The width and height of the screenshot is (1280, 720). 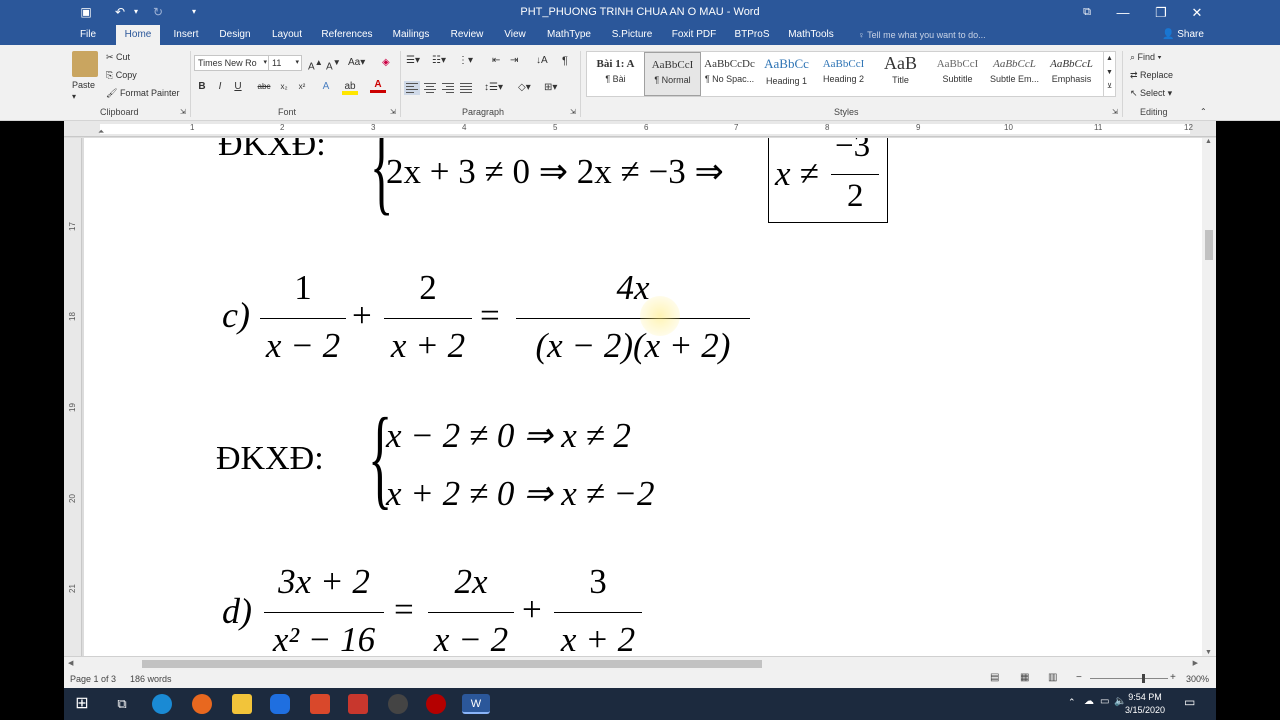 What do you see at coordinates (1173, 677) in the screenshot?
I see `zoom-in-icon: +` at bounding box center [1173, 677].